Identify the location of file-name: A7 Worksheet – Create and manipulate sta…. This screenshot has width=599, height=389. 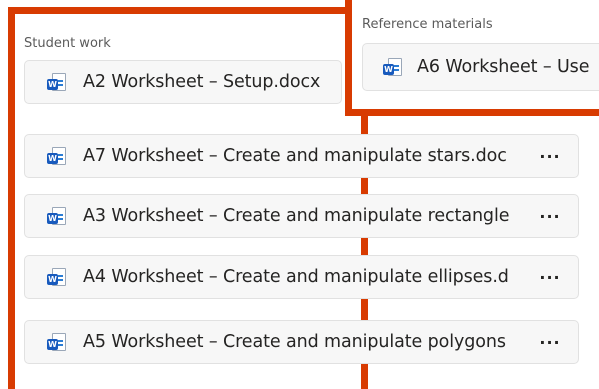
(295, 156).